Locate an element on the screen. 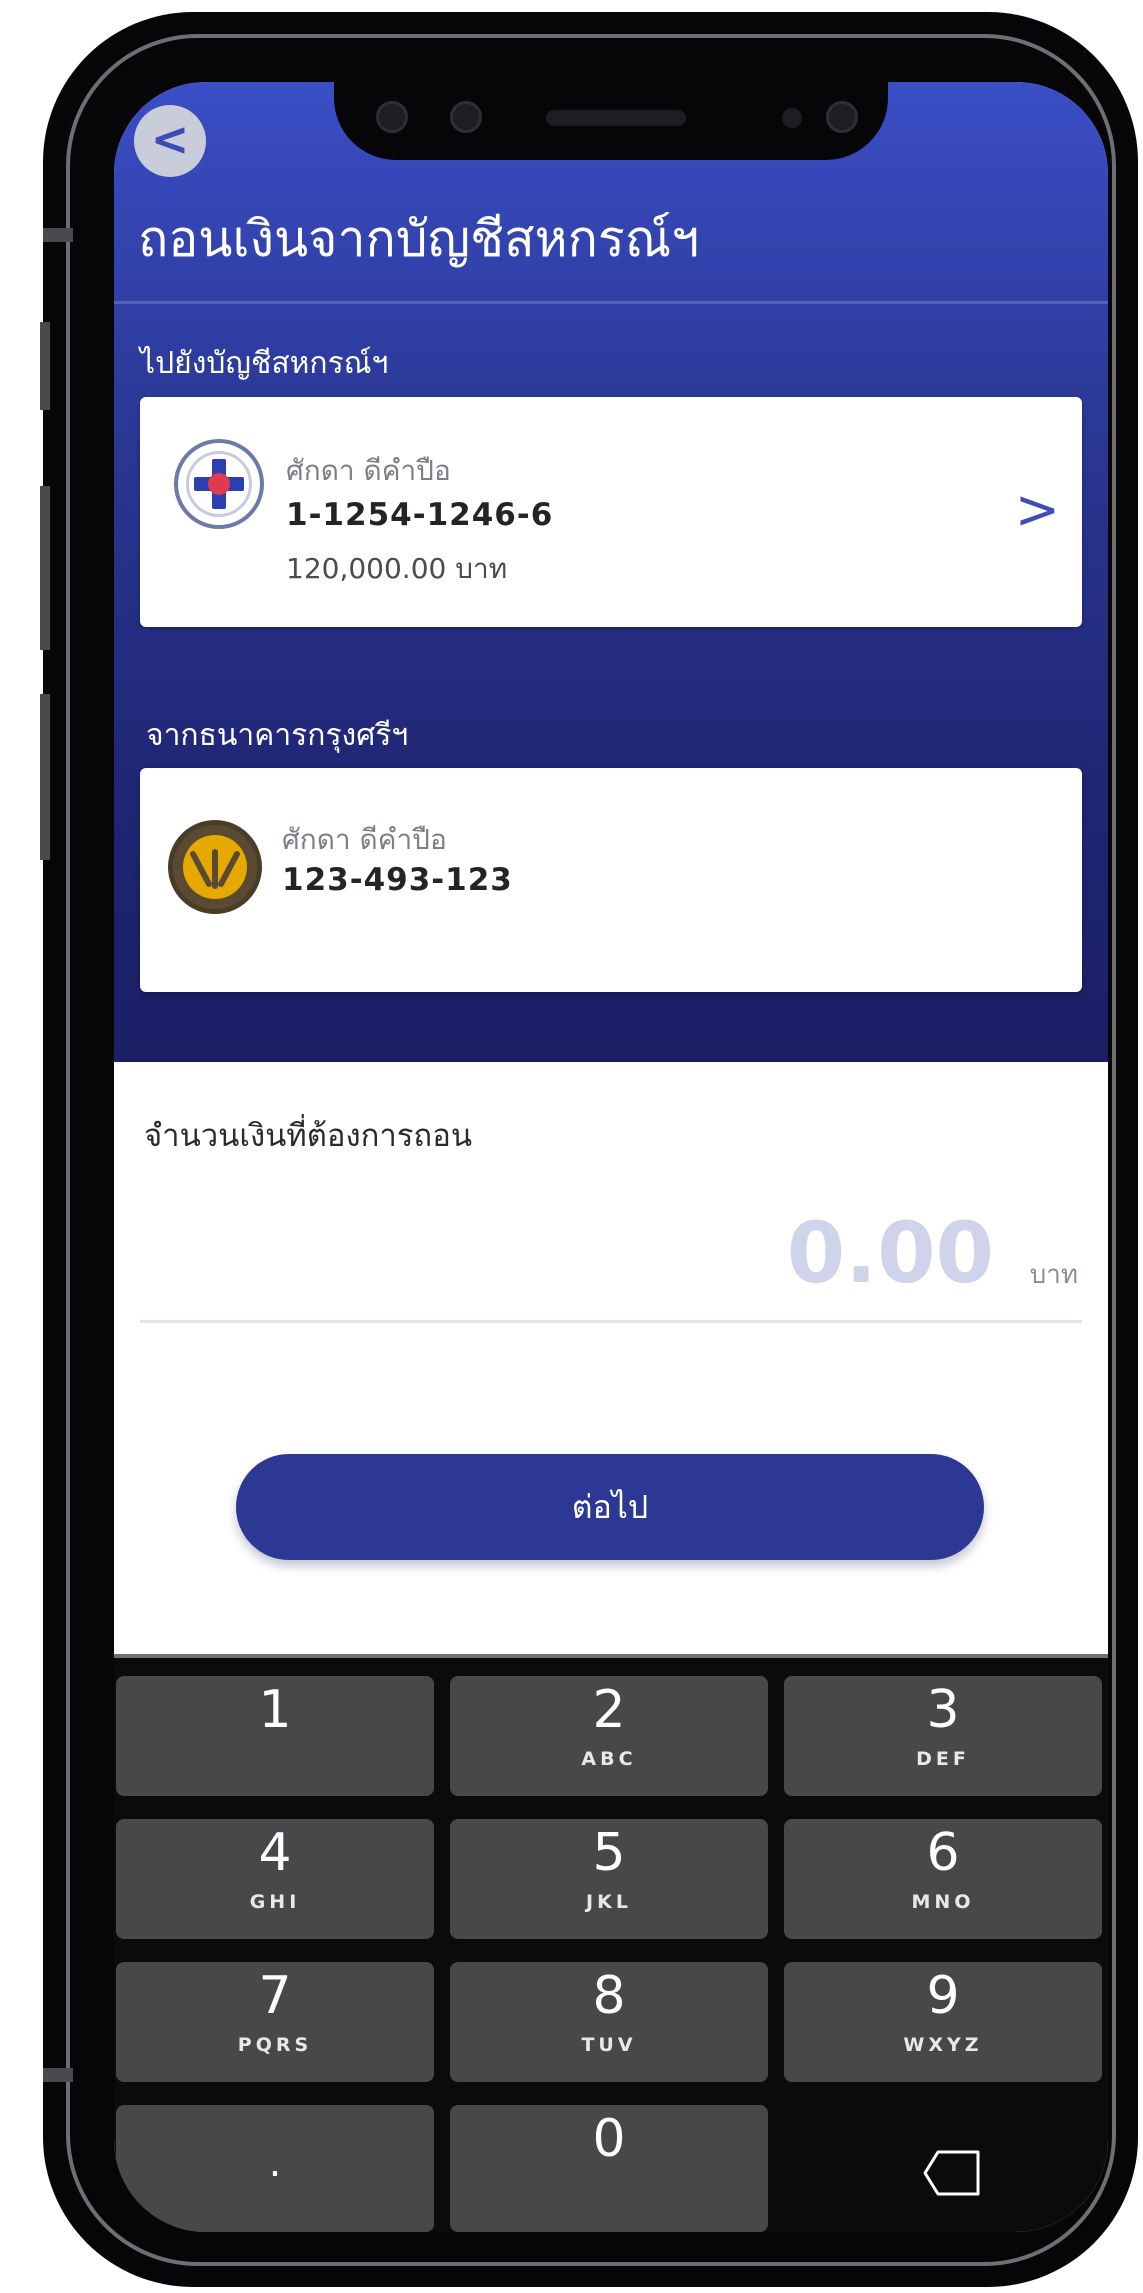  back-button: < is located at coordinates (170, 141).